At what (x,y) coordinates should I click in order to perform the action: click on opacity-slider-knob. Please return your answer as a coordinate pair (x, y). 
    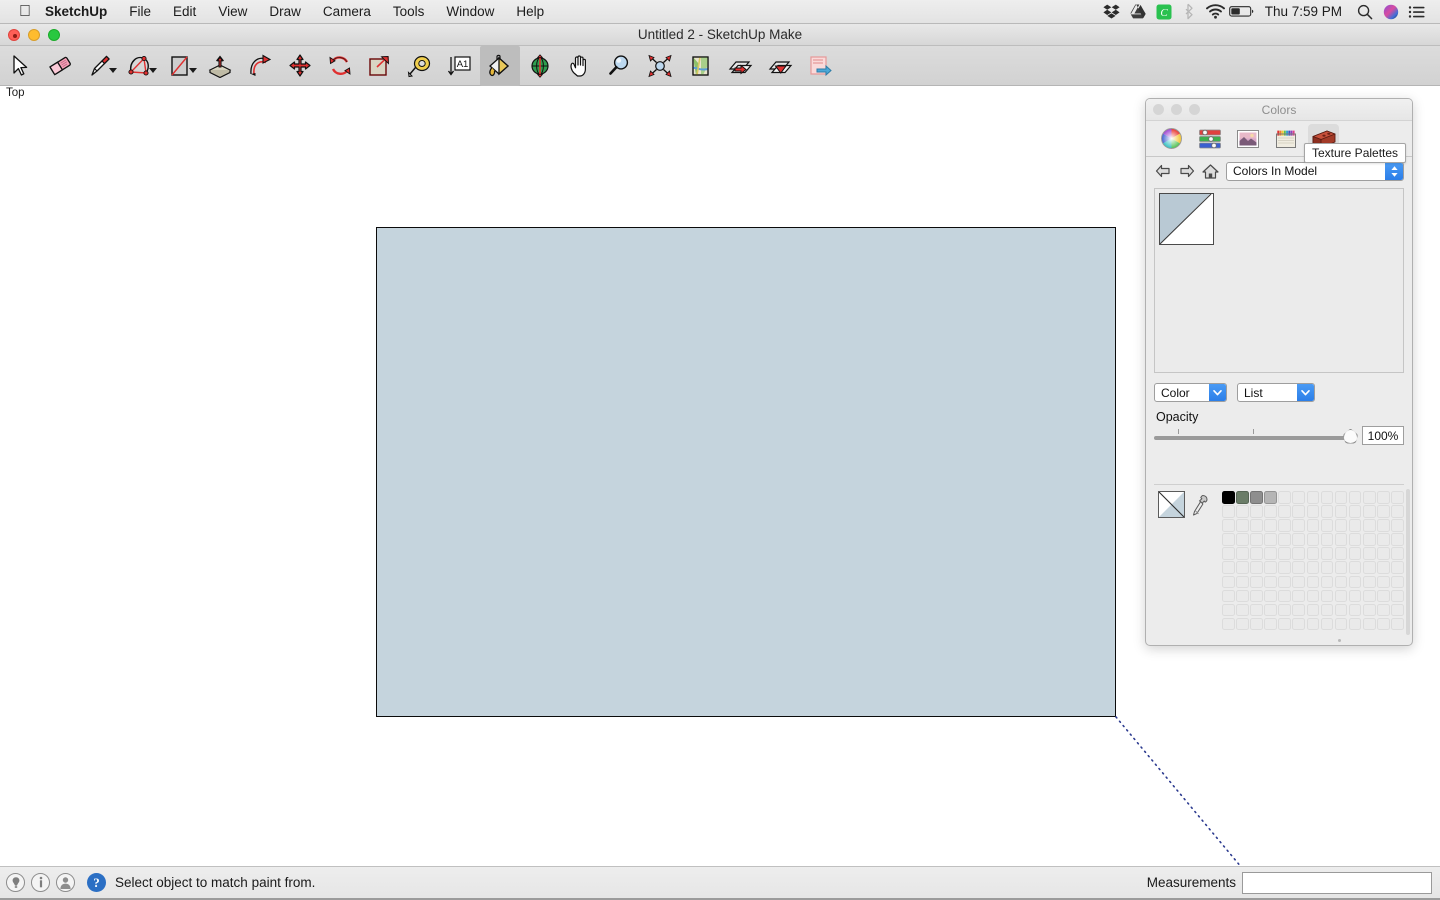
    Looking at the image, I should click on (1350, 436).